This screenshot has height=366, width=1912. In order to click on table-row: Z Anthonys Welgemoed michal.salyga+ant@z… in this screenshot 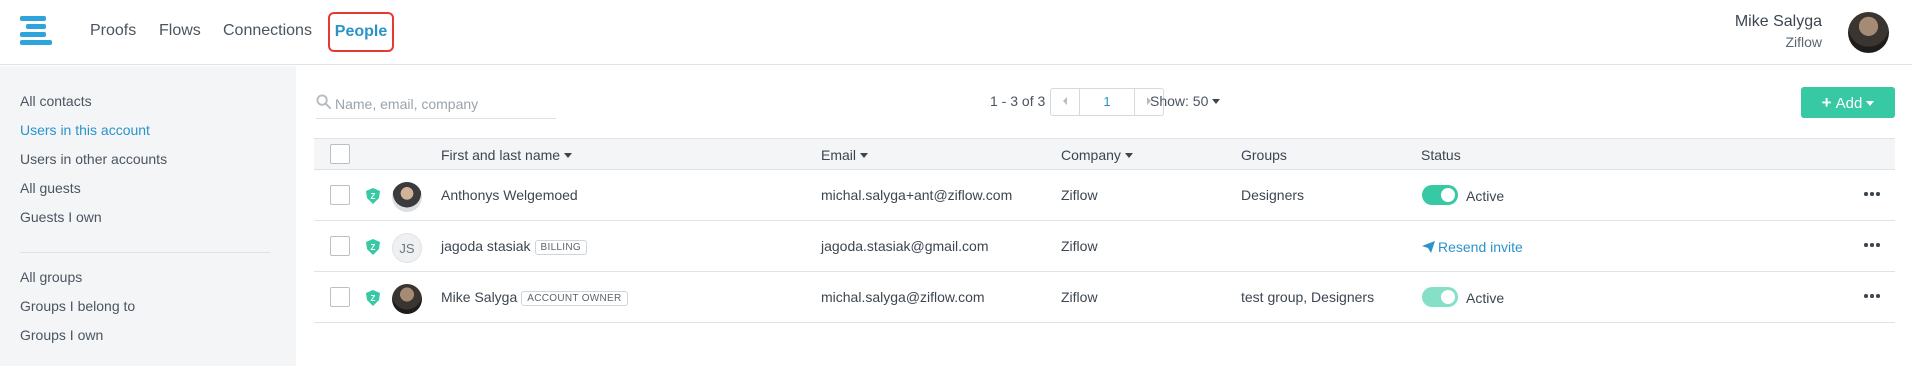, I will do `click(1104, 195)`.